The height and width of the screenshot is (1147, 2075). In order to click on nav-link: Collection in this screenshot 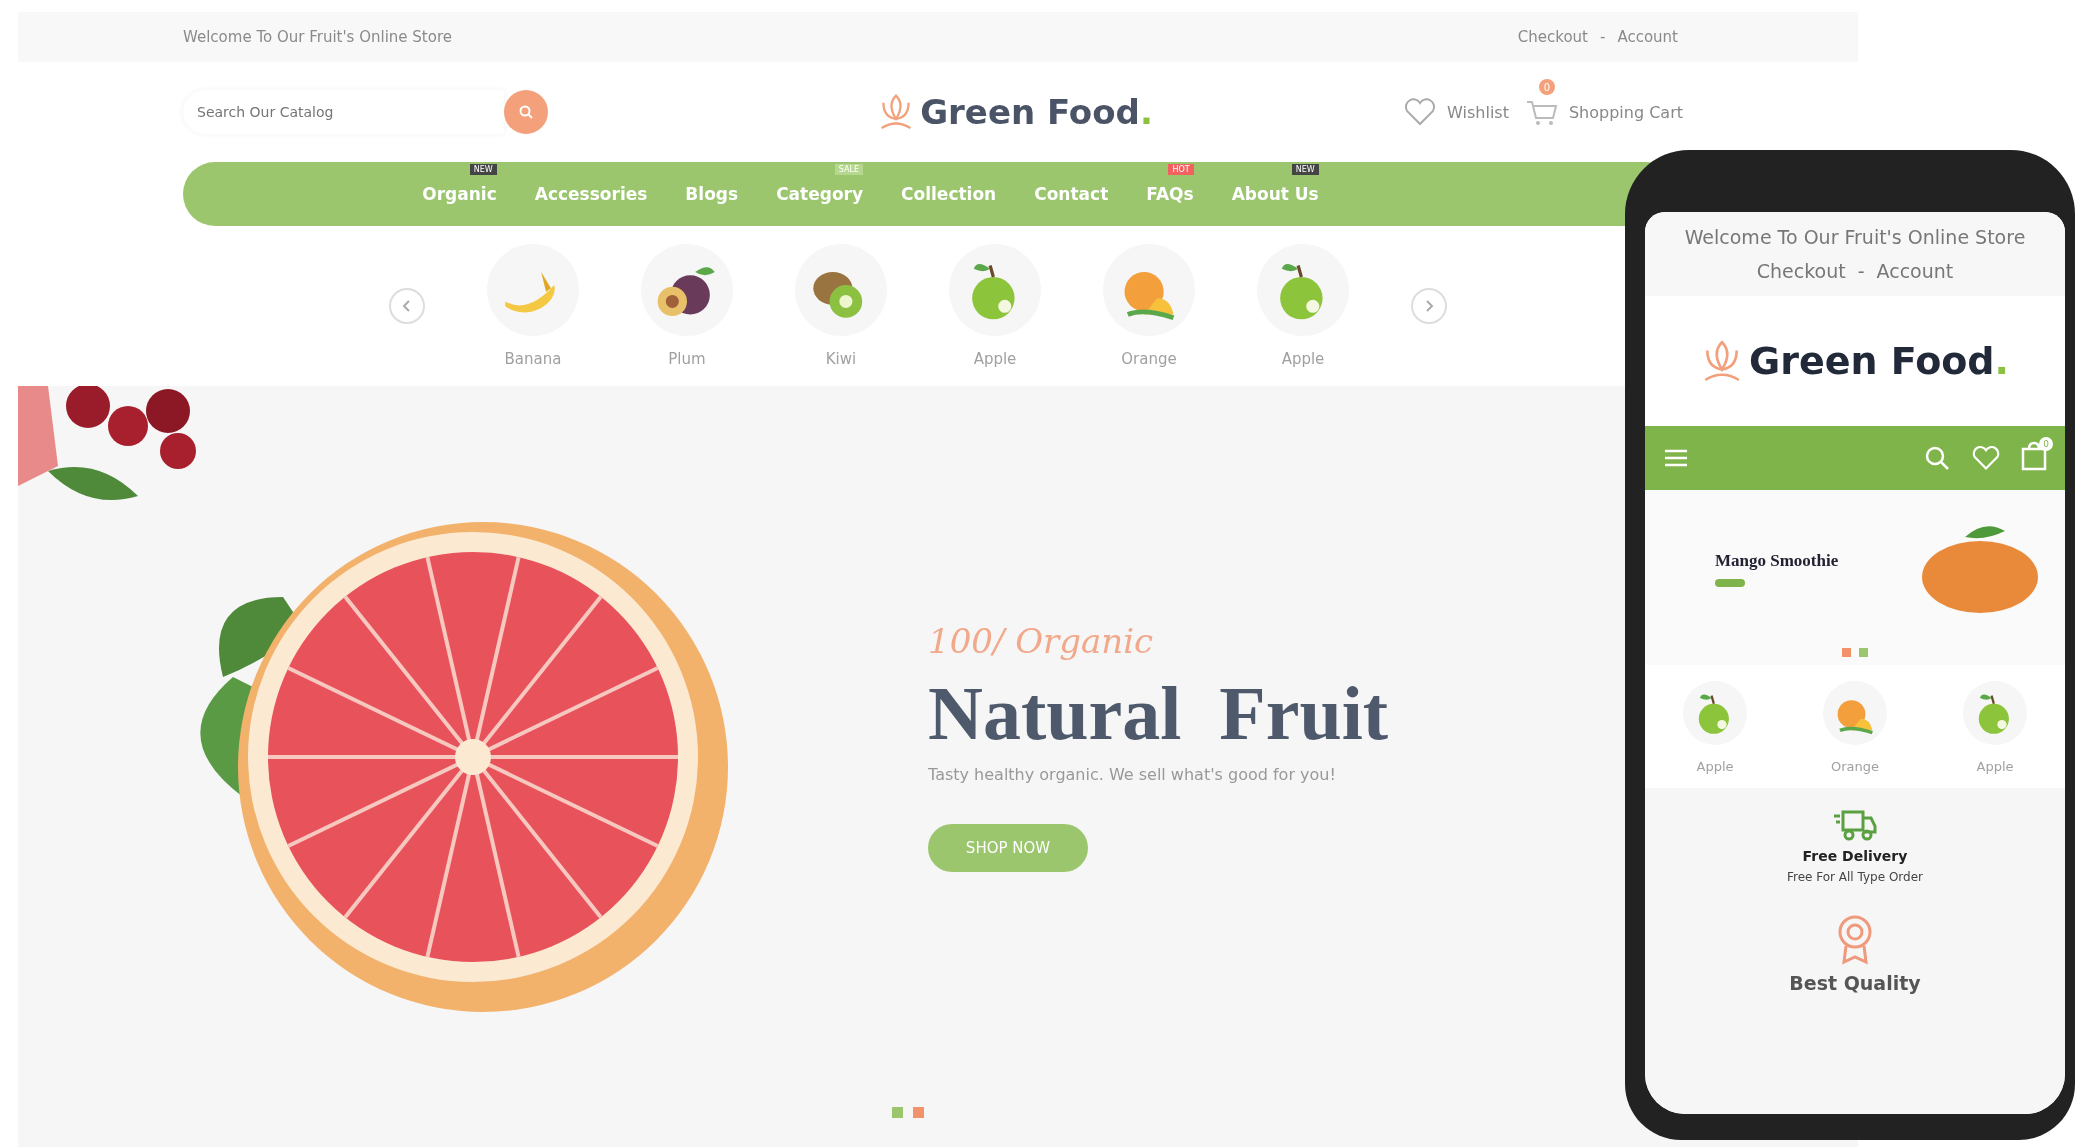, I will do `click(949, 194)`.